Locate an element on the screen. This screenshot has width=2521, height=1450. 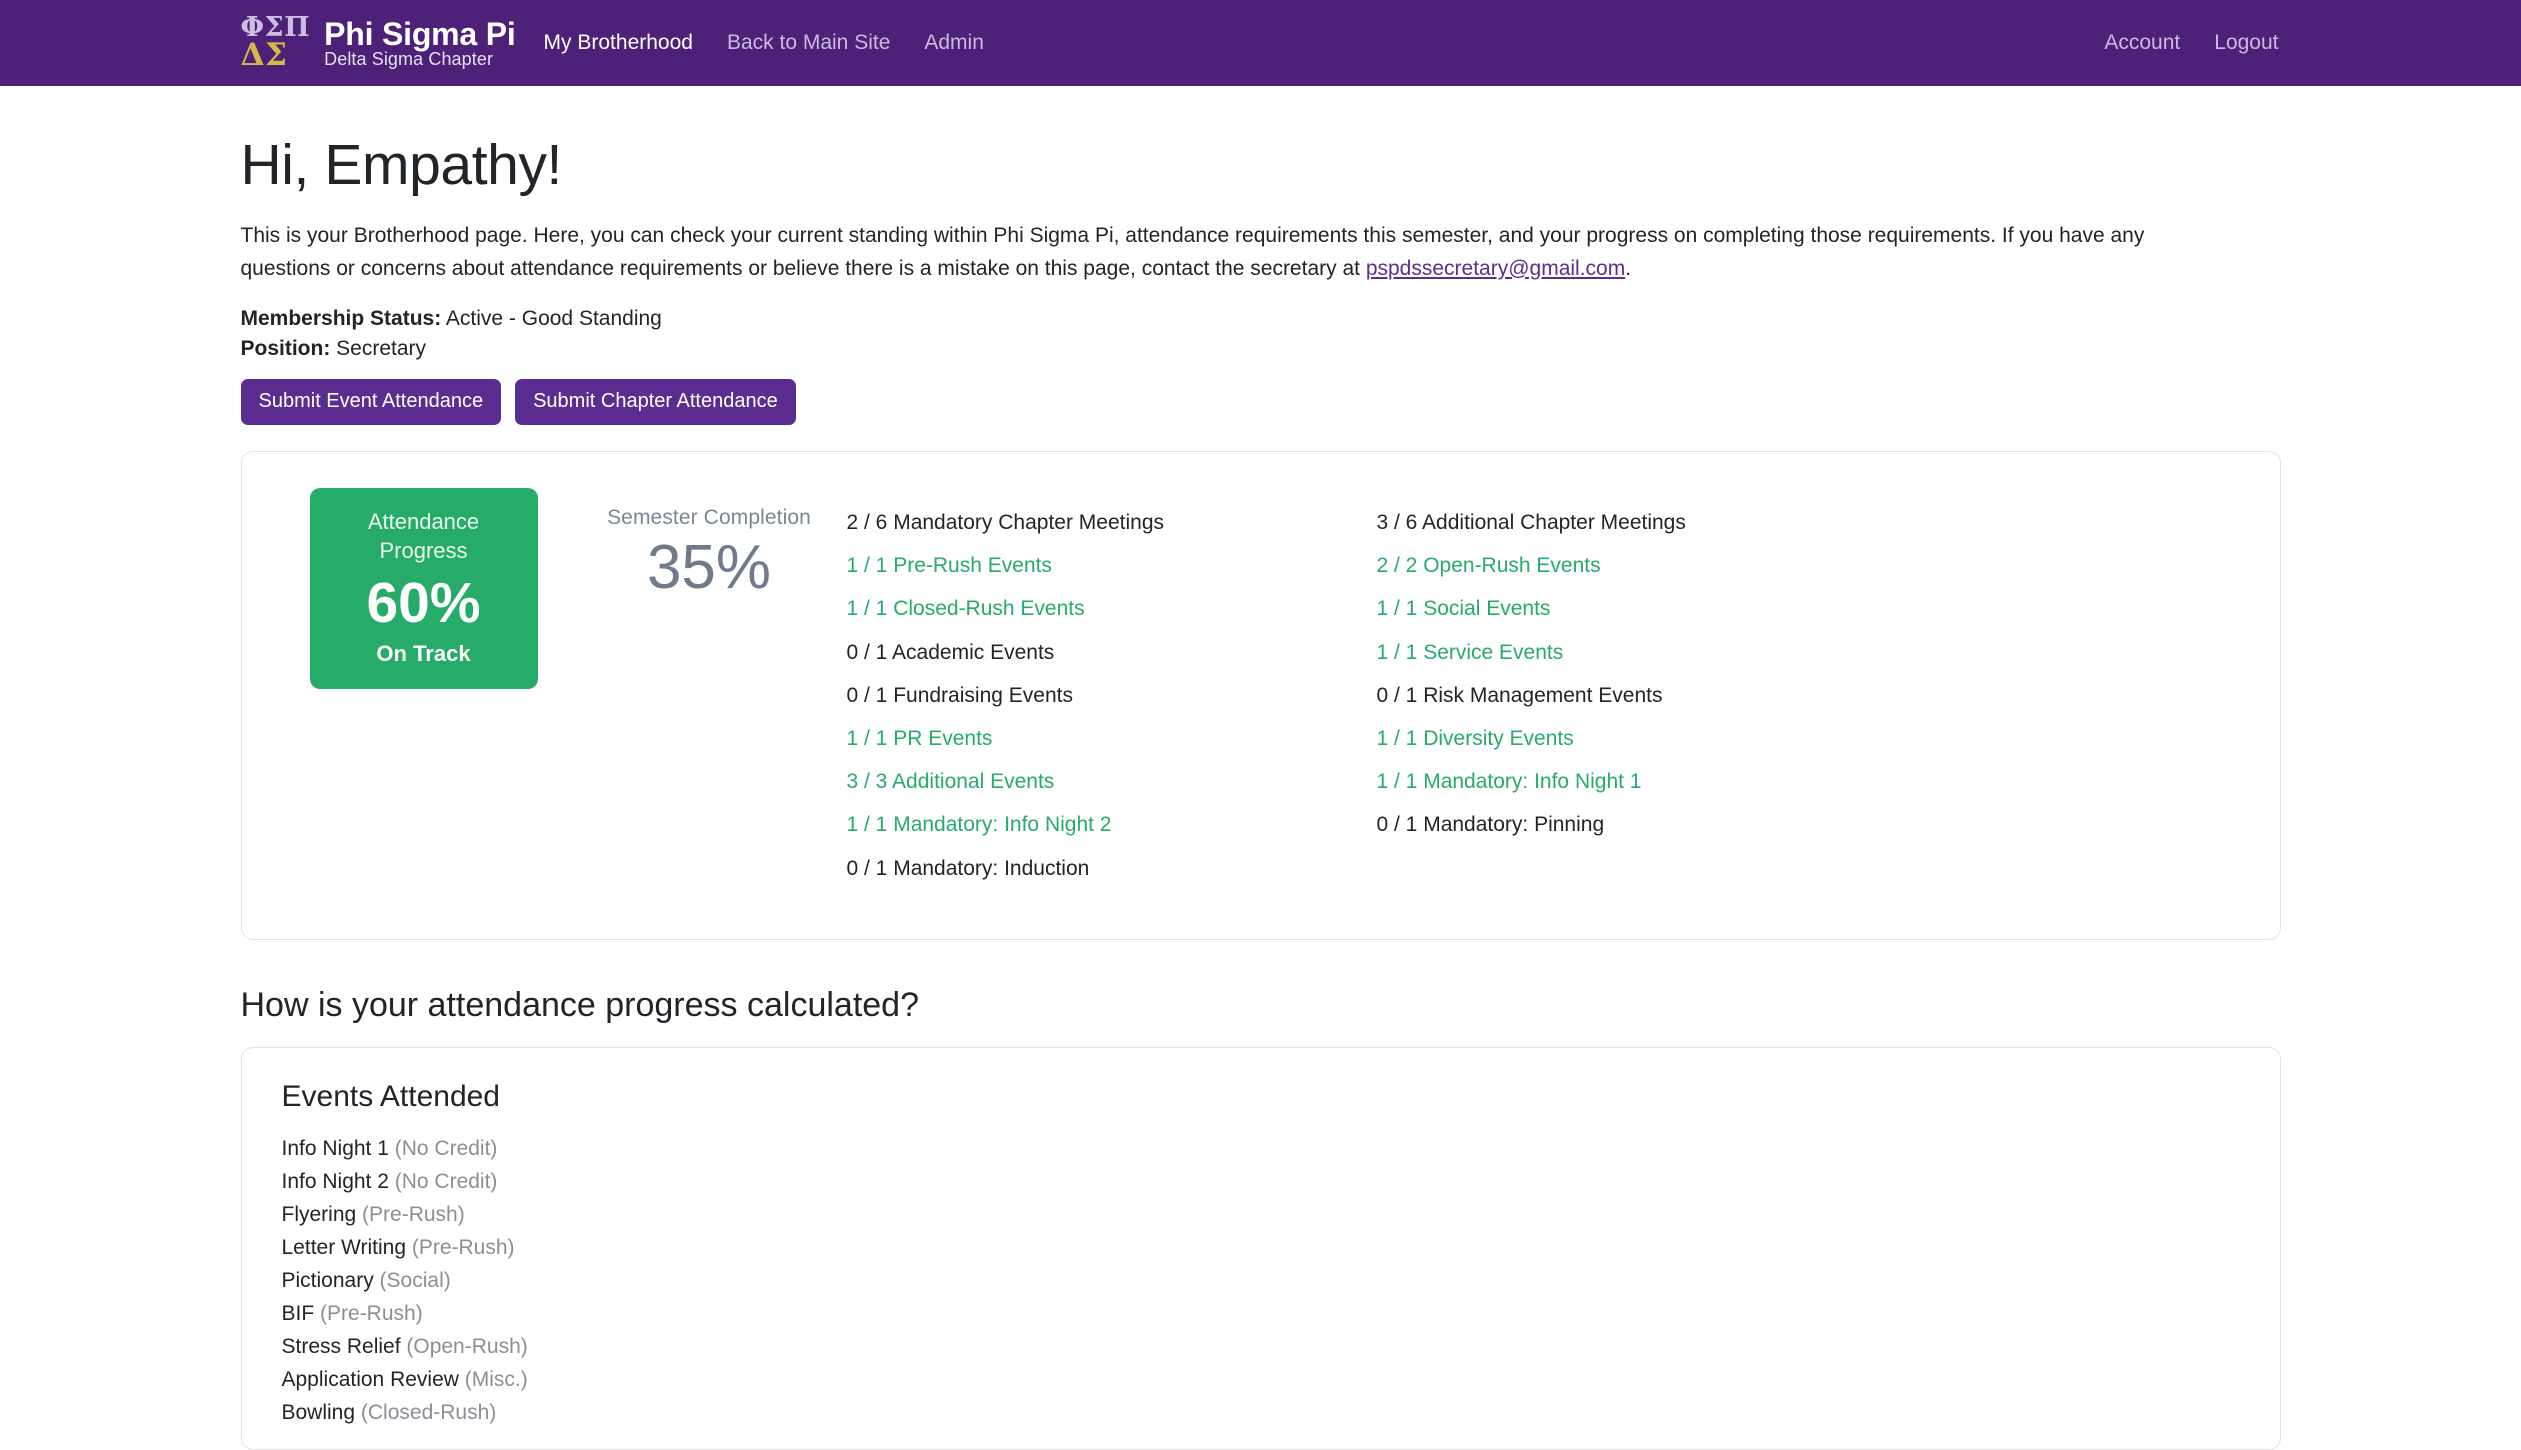
nav-link-back-to-main-site: Back to Main Site is located at coordinates (808, 43).